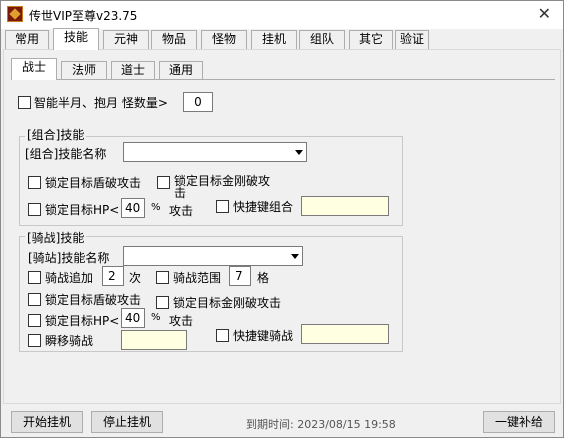 The image size is (564, 438). I want to click on combo-skill-select, so click(215, 152).